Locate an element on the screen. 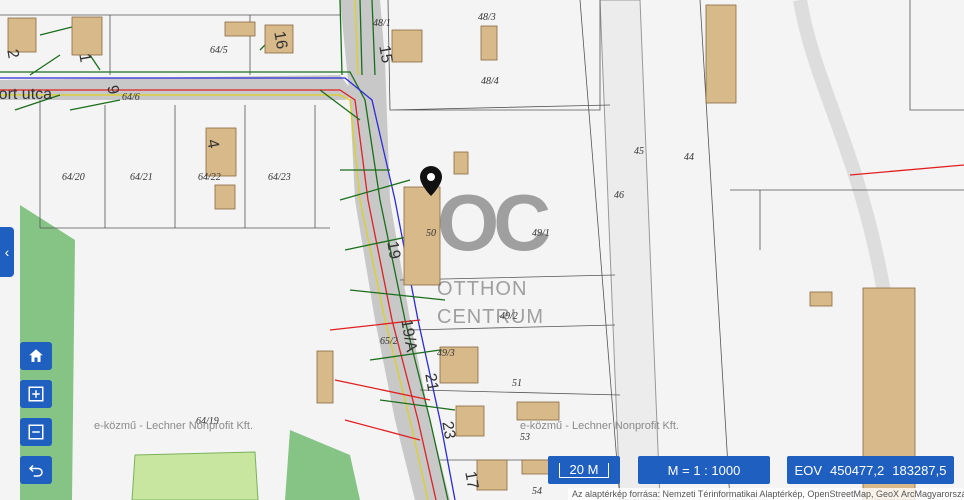 The image size is (964, 500). parcel-label: 54 is located at coordinates (537, 491).